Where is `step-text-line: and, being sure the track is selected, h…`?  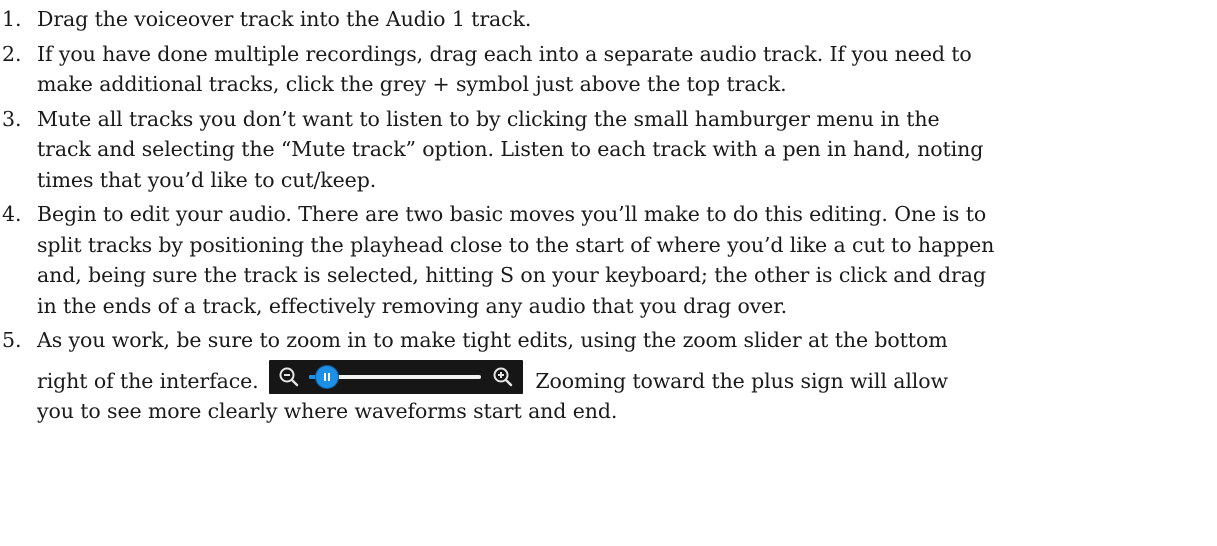 step-text-line: and, being sure the track is selected, h… is located at coordinates (511, 275).